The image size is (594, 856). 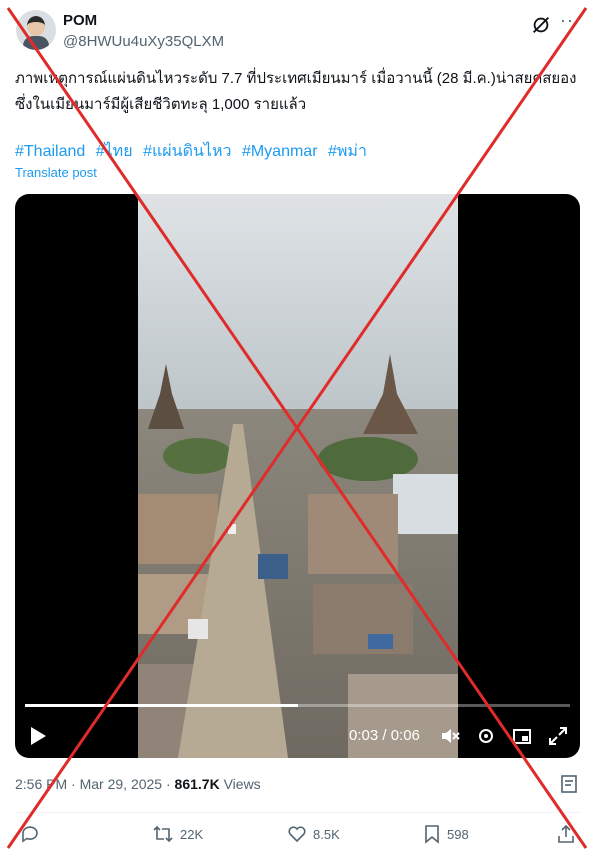 What do you see at coordinates (570, 784) in the screenshot?
I see `analytics-icon` at bounding box center [570, 784].